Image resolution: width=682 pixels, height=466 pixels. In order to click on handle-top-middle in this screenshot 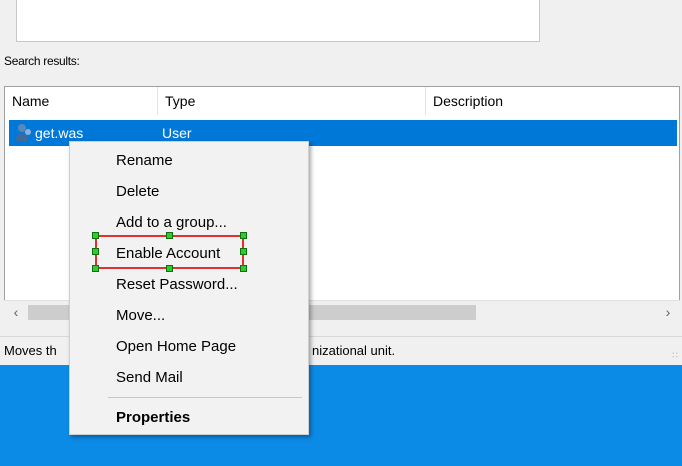, I will do `click(169, 235)`.